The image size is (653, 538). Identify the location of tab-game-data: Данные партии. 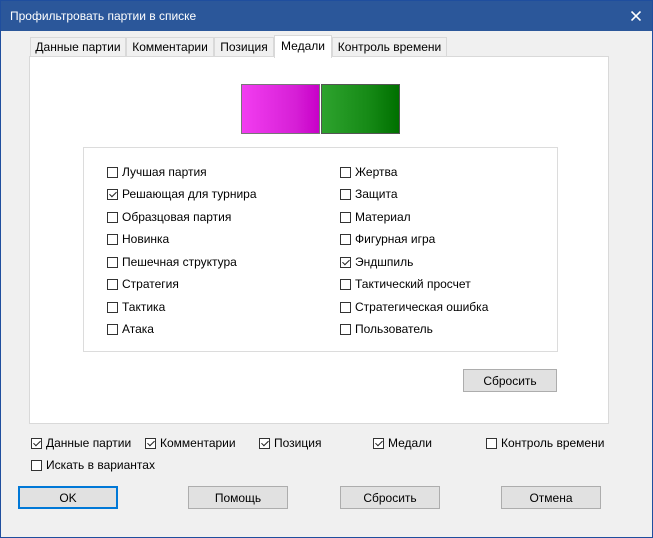
(78, 46).